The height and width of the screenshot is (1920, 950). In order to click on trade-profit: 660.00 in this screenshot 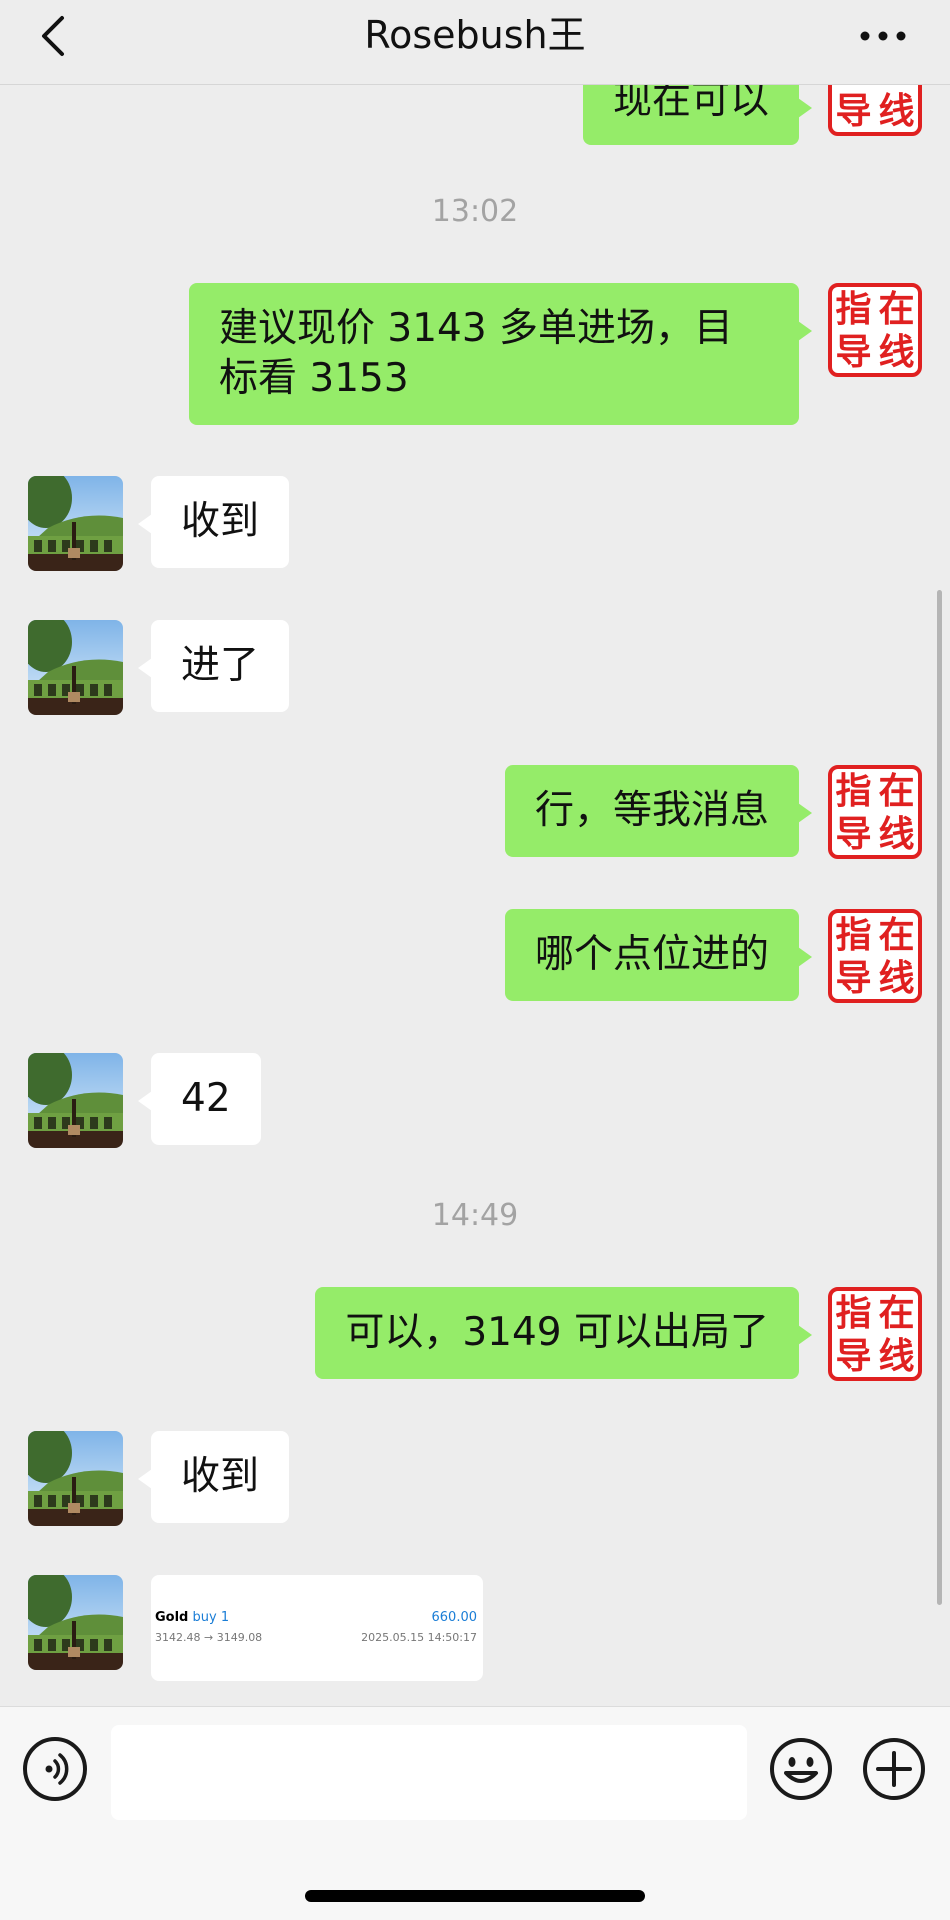, I will do `click(454, 1617)`.